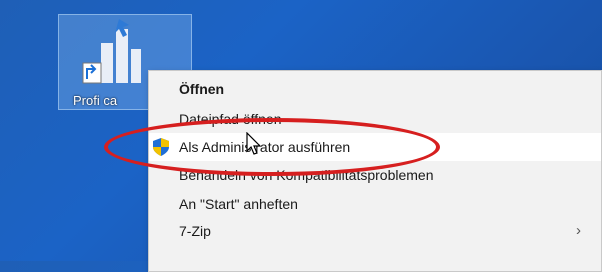  I want to click on desktop-icon-label: Profi ca, so click(95, 100).